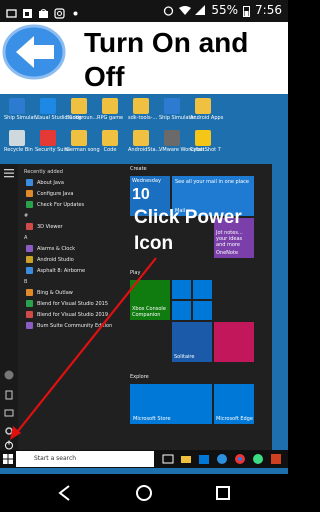 Image resolution: width=320 pixels, height=512 pixels. What do you see at coordinates (75, 10) in the screenshot?
I see `notification-dot-icon` at bounding box center [75, 10].